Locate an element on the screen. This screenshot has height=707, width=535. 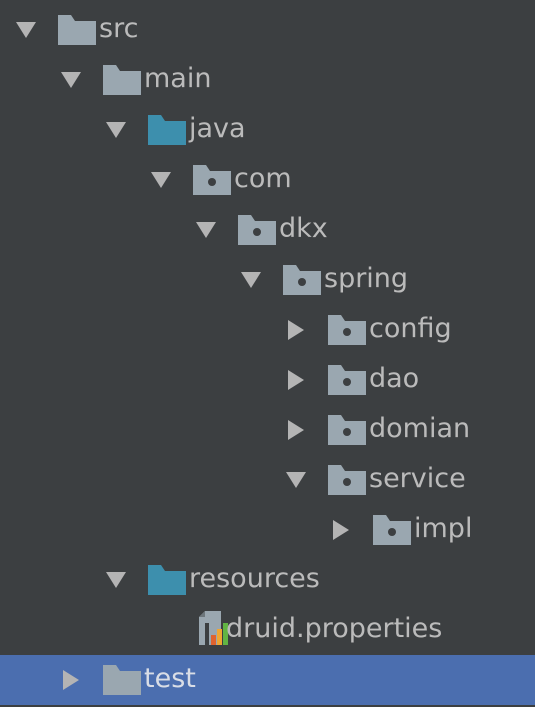
tree-item-label: impl is located at coordinates (443, 528).